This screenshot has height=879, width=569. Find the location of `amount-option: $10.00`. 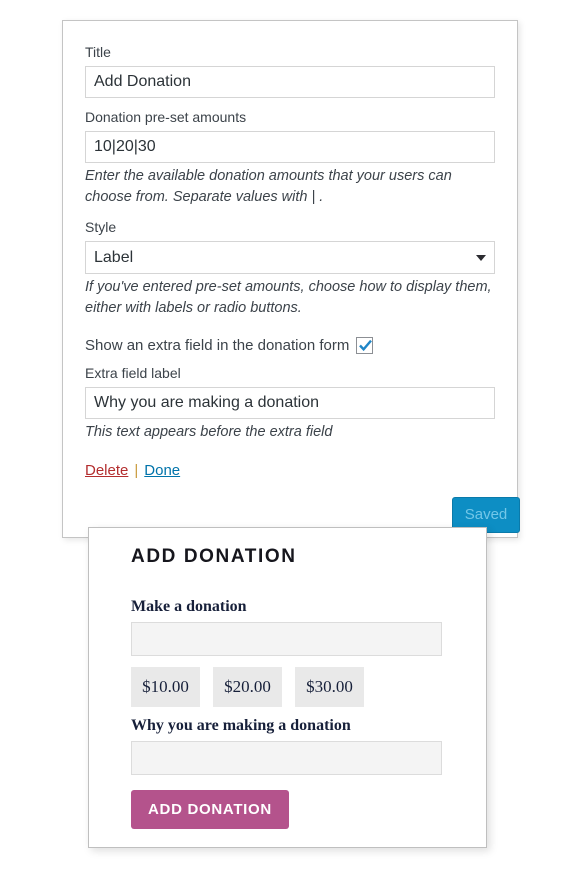

amount-option: $10.00 is located at coordinates (165, 687).